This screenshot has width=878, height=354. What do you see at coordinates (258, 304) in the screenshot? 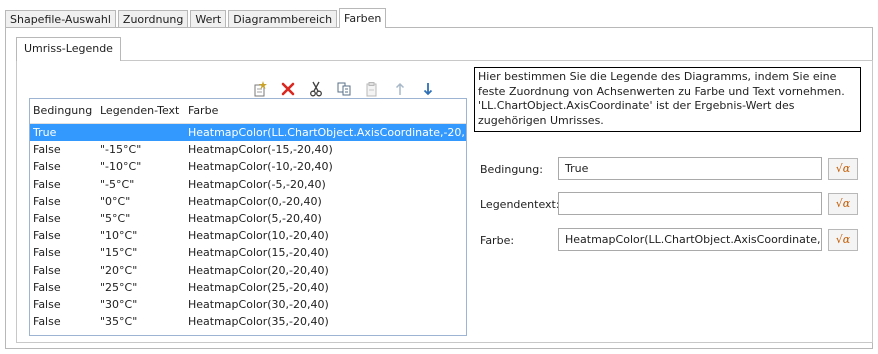
I see `cell-farbe: HeatmapColor(30,-20,40)` at bounding box center [258, 304].